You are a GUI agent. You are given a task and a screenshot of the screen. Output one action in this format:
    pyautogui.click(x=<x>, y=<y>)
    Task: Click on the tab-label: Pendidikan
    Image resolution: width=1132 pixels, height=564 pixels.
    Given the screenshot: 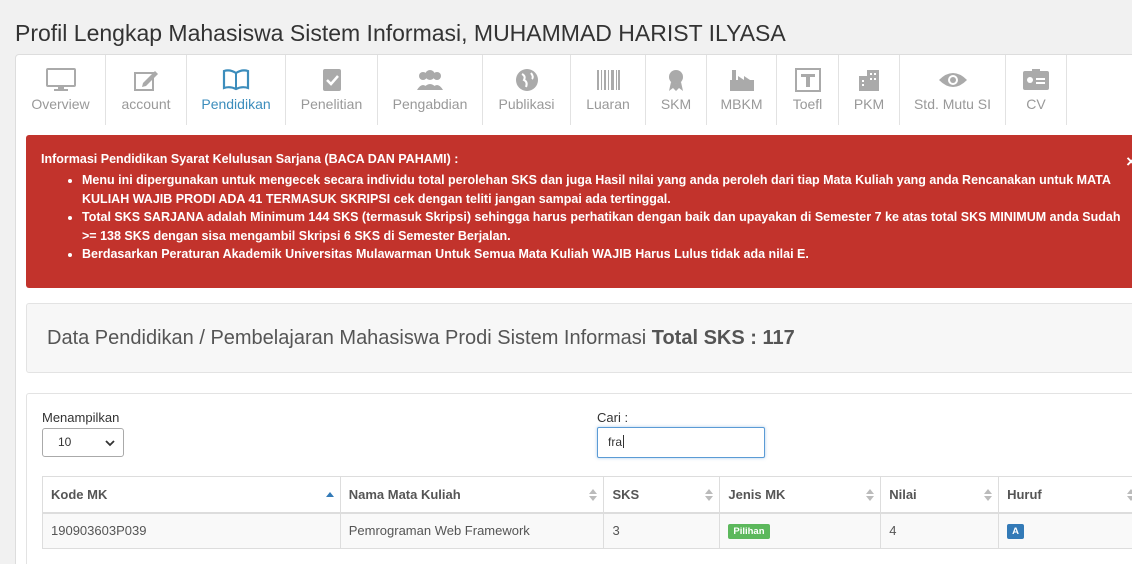 What is the action you would take?
    pyautogui.click(x=236, y=104)
    